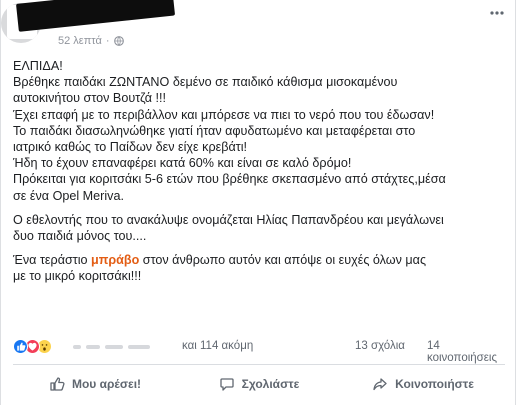 This screenshot has height=405, width=516. Describe the element at coordinates (96, 16) in the screenshot. I see `author-name-redacted` at that location.